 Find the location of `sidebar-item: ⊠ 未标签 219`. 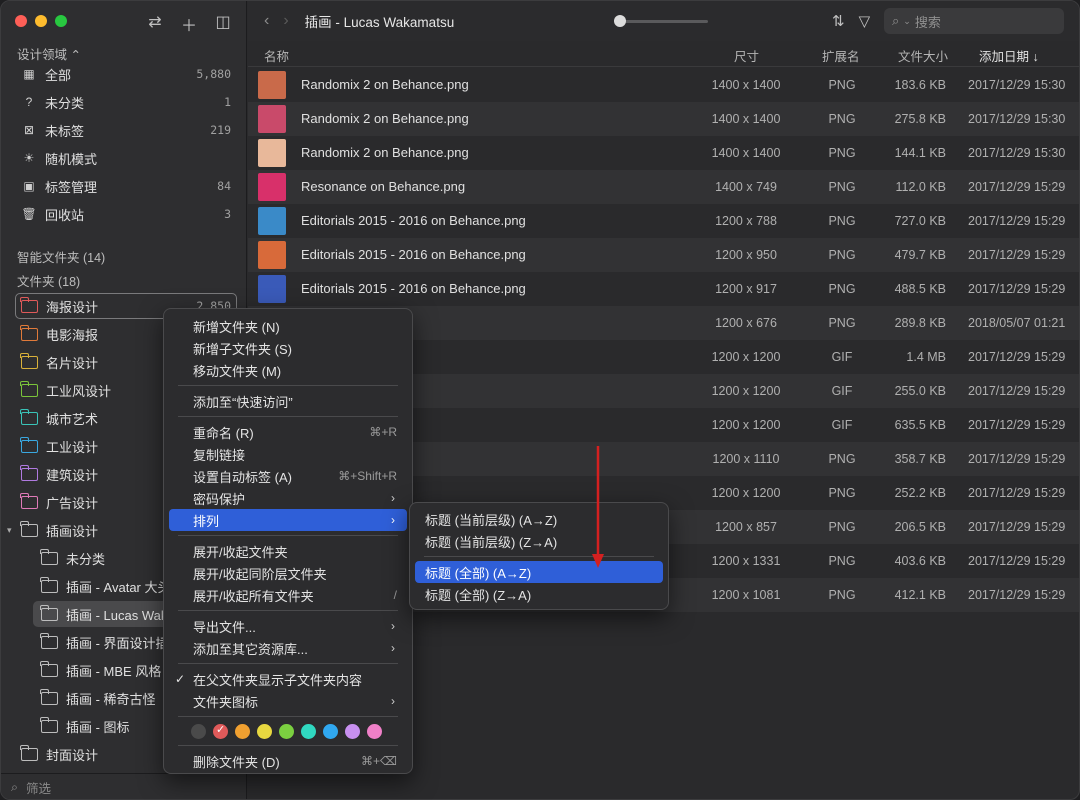

sidebar-item: ⊠ 未标签 219 is located at coordinates (124, 130).